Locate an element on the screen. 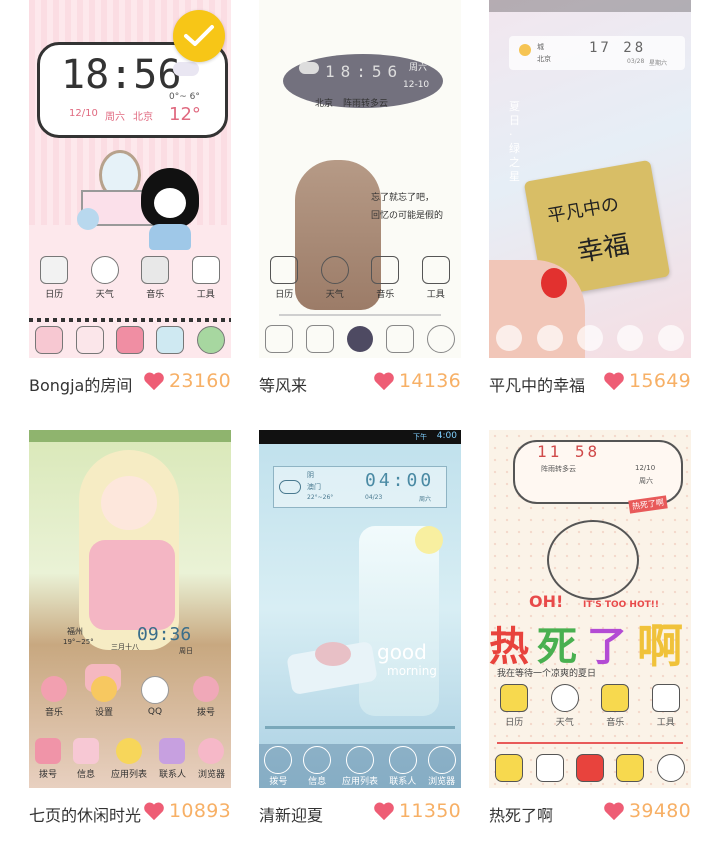 The image size is (720, 853). ladybug-nail is located at coordinates (554, 283).